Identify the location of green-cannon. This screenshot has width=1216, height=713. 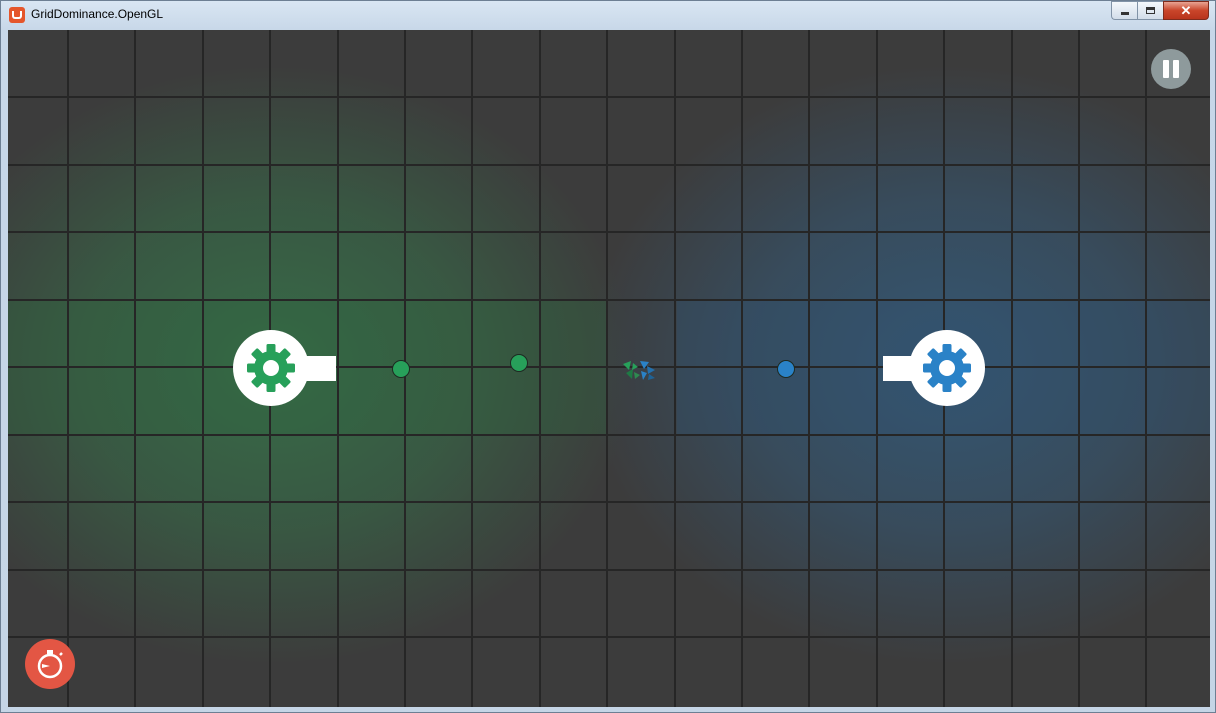
(271, 368).